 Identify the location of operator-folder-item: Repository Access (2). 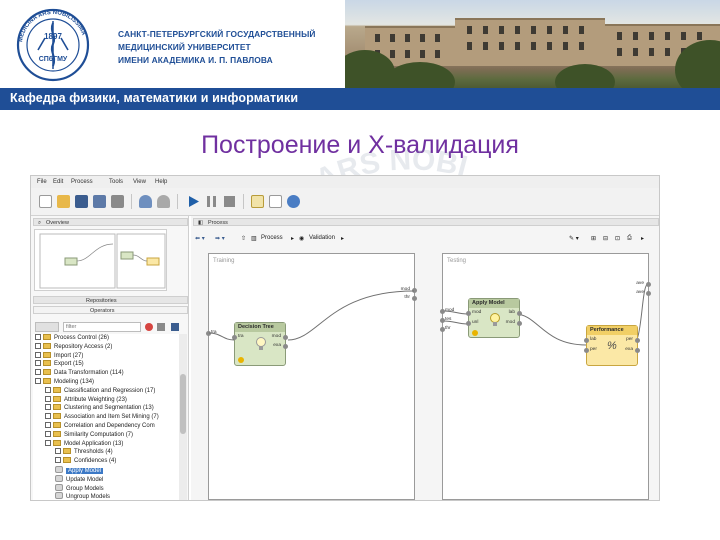
(73, 346).